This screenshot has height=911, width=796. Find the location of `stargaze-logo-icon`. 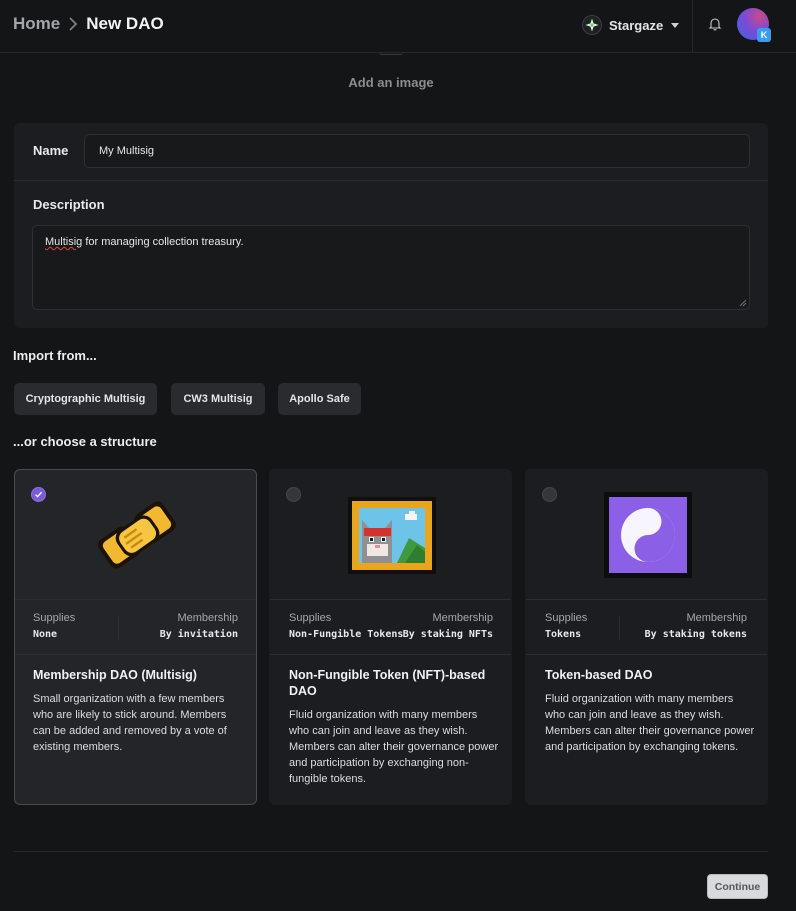

stargaze-logo-icon is located at coordinates (592, 25).